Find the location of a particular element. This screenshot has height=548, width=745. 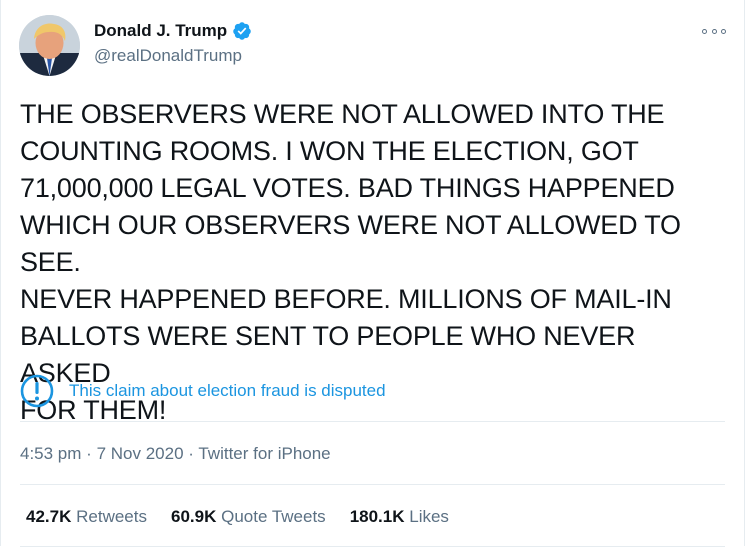

avatar is located at coordinates (49, 45).